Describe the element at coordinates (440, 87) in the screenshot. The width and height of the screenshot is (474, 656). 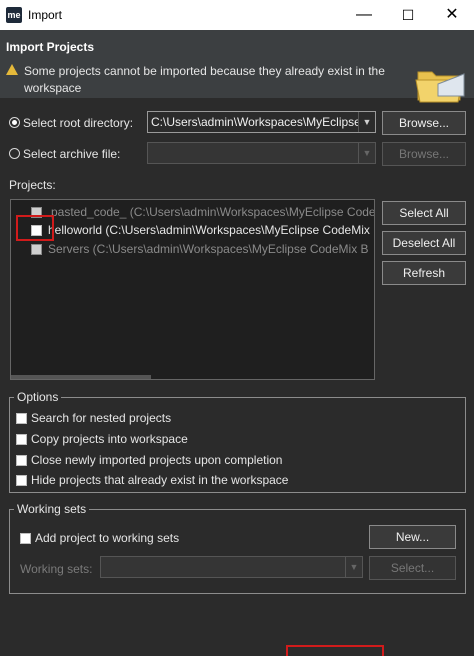
I see `folder-icon` at that location.